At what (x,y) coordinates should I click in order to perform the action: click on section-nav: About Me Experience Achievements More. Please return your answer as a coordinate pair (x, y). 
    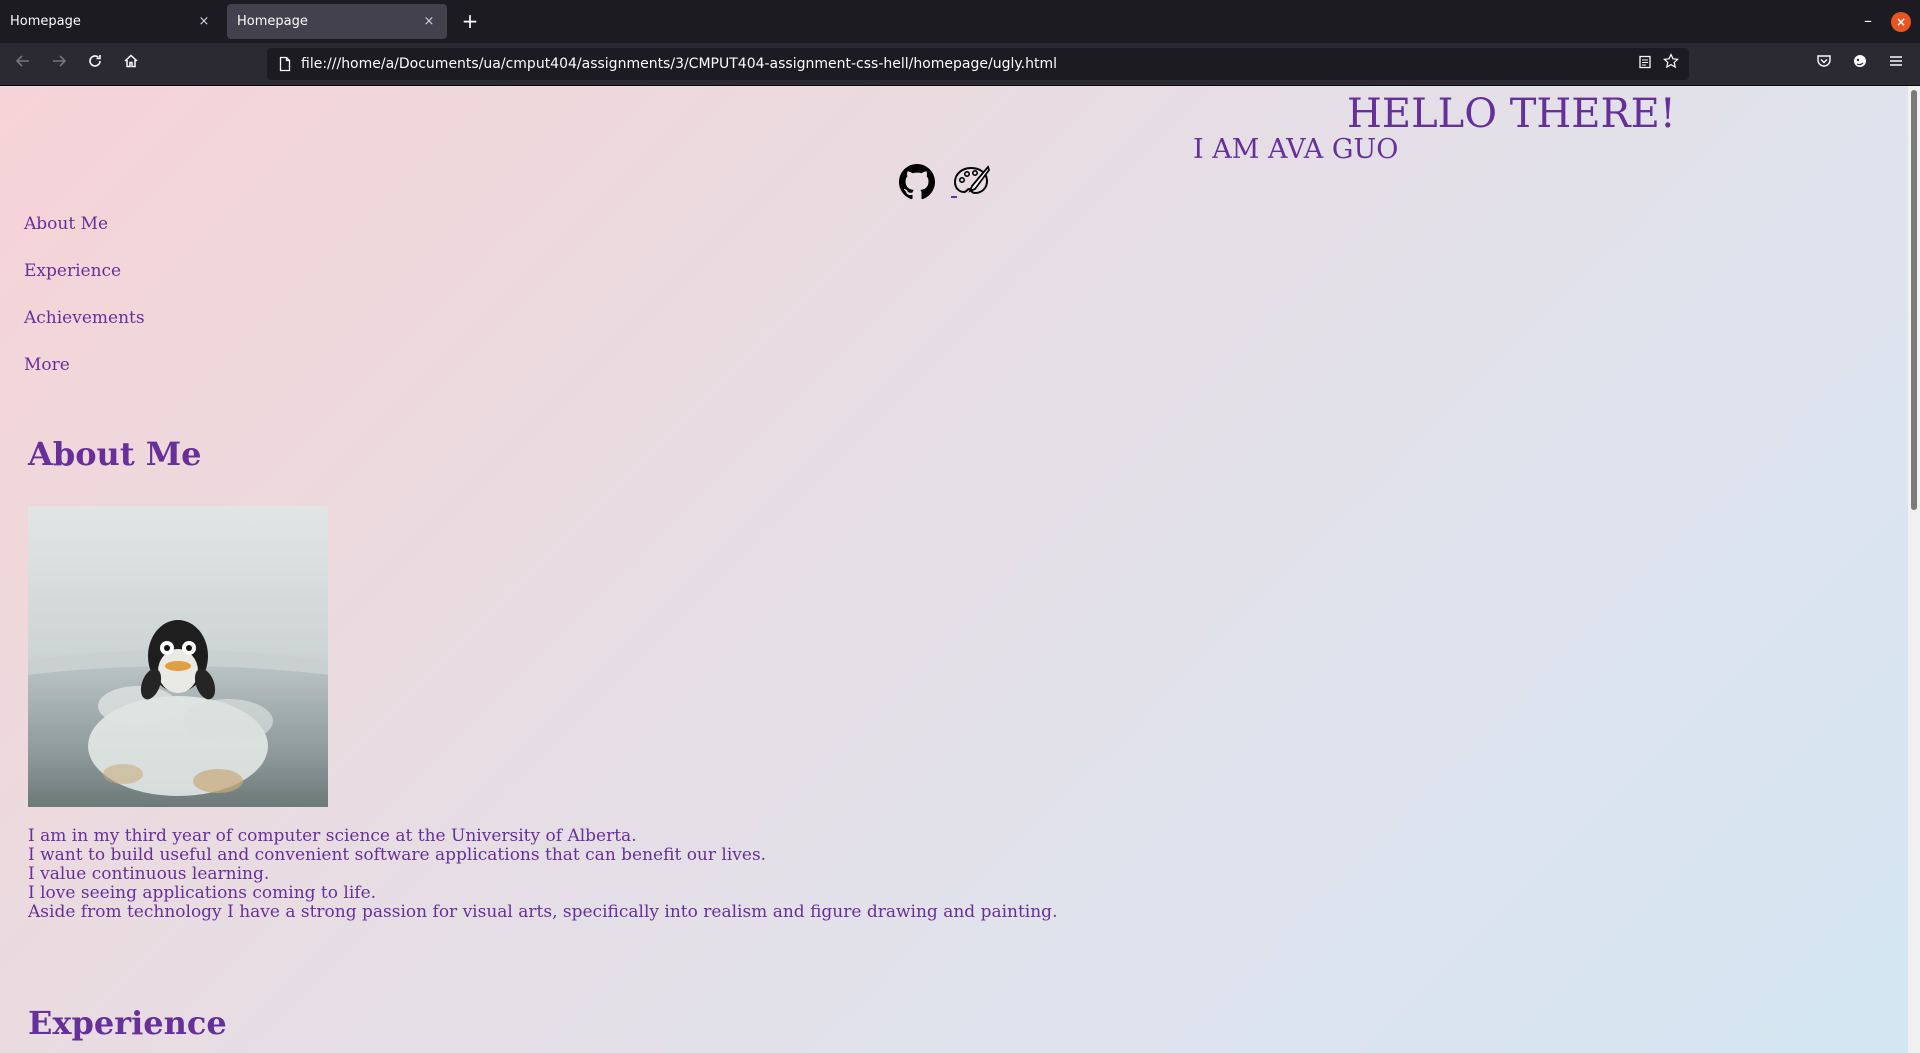
    Looking at the image, I should click on (84, 306).